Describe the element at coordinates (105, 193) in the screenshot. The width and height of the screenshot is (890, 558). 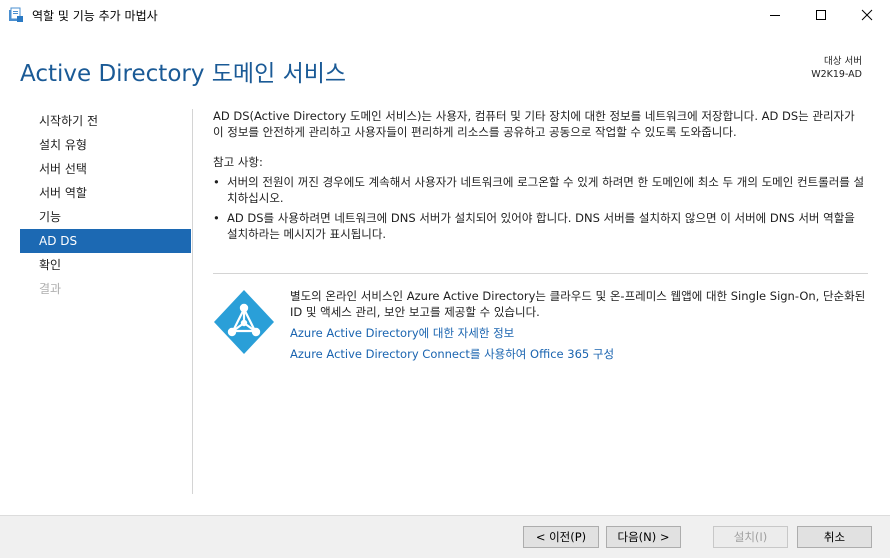
I see `nav-item-server-roles: 서버 역할` at that location.